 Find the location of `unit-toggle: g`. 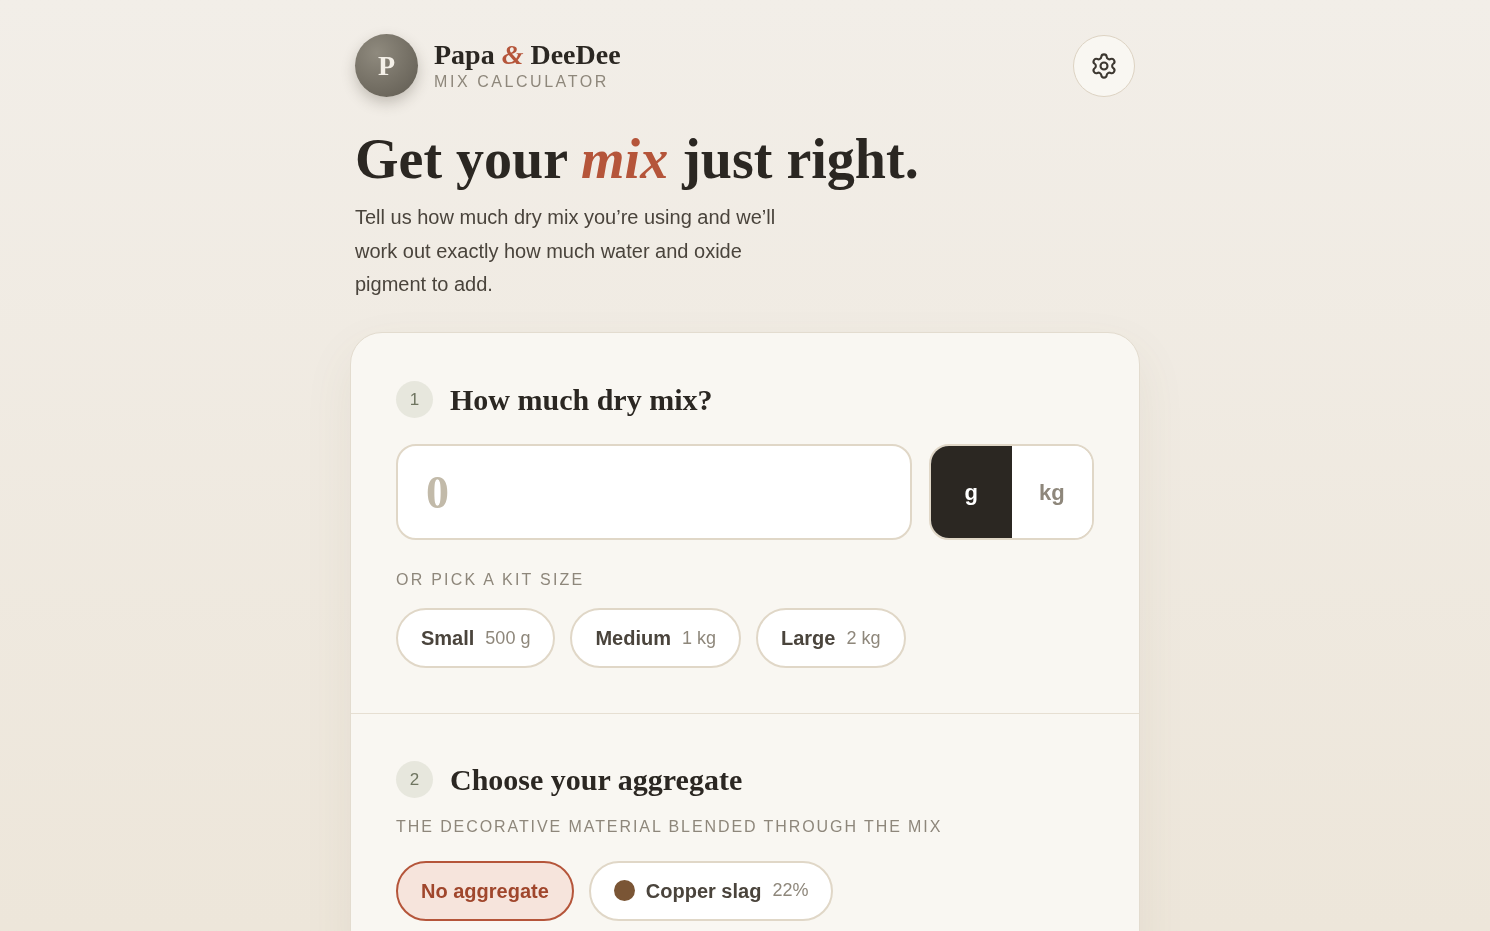

unit-toggle: g is located at coordinates (971, 492).